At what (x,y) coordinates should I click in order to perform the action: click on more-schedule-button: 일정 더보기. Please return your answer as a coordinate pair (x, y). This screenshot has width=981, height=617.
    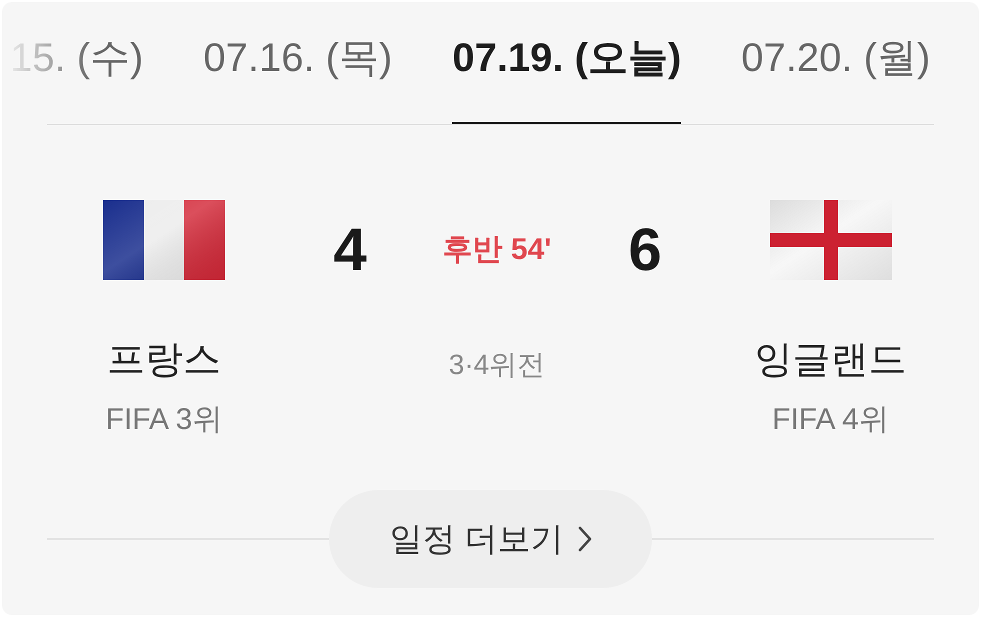
    Looking at the image, I should click on (490, 539).